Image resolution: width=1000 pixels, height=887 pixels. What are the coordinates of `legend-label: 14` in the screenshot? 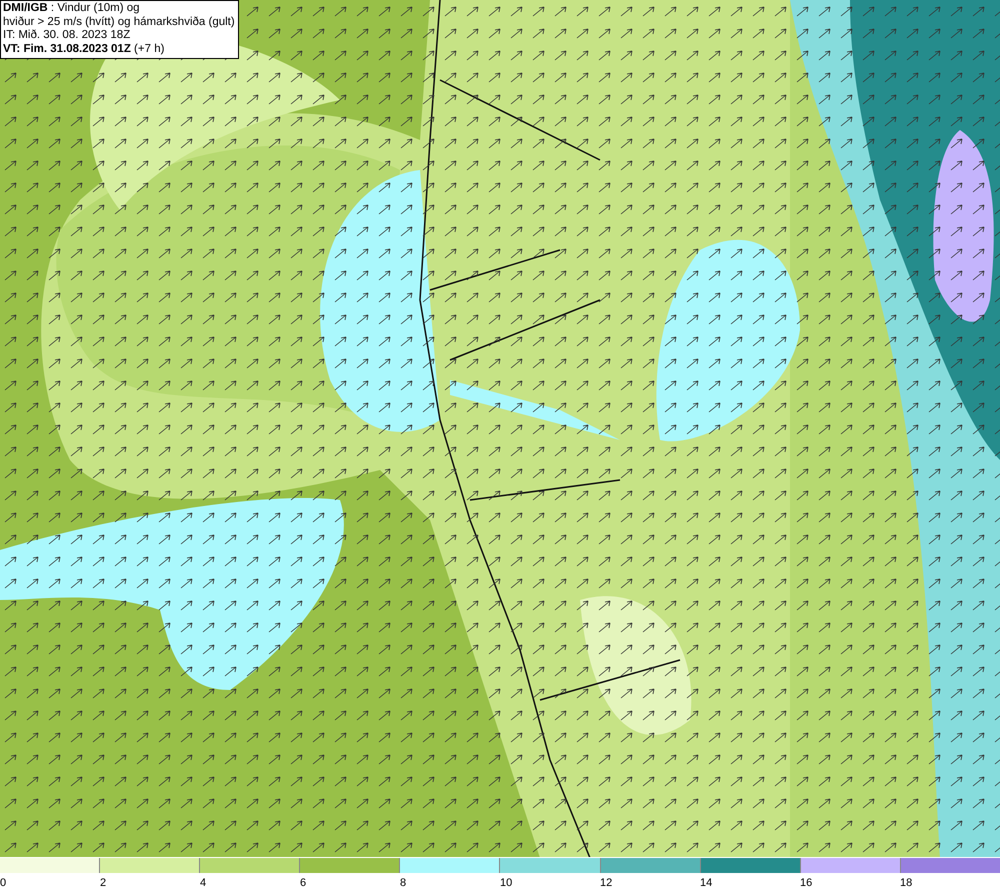 It's located at (706, 882).